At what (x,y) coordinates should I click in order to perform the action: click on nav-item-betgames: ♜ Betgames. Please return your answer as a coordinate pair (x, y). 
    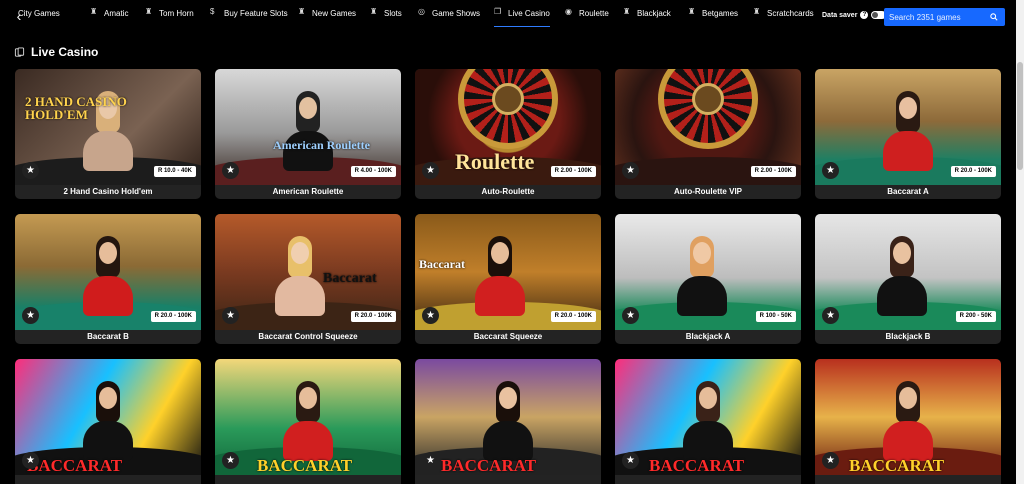
    Looking at the image, I should click on (713, 16).